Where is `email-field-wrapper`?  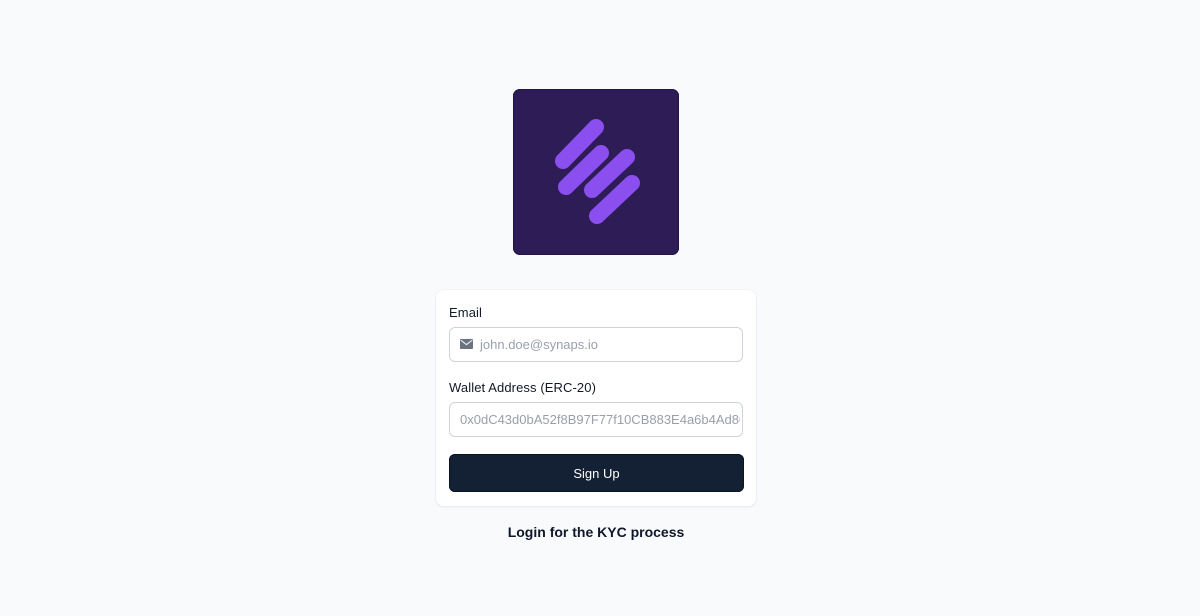
email-field-wrapper is located at coordinates (596, 344).